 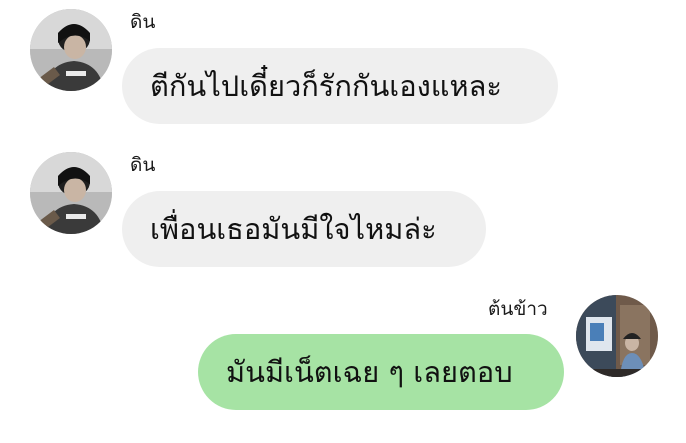 What do you see at coordinates (340, 86) in the screenshot?
I see `message-bubble-incoming: ตีกันไปเดี๋ยวก็รักกันเองแหละ` at bounding box center [340, 86].